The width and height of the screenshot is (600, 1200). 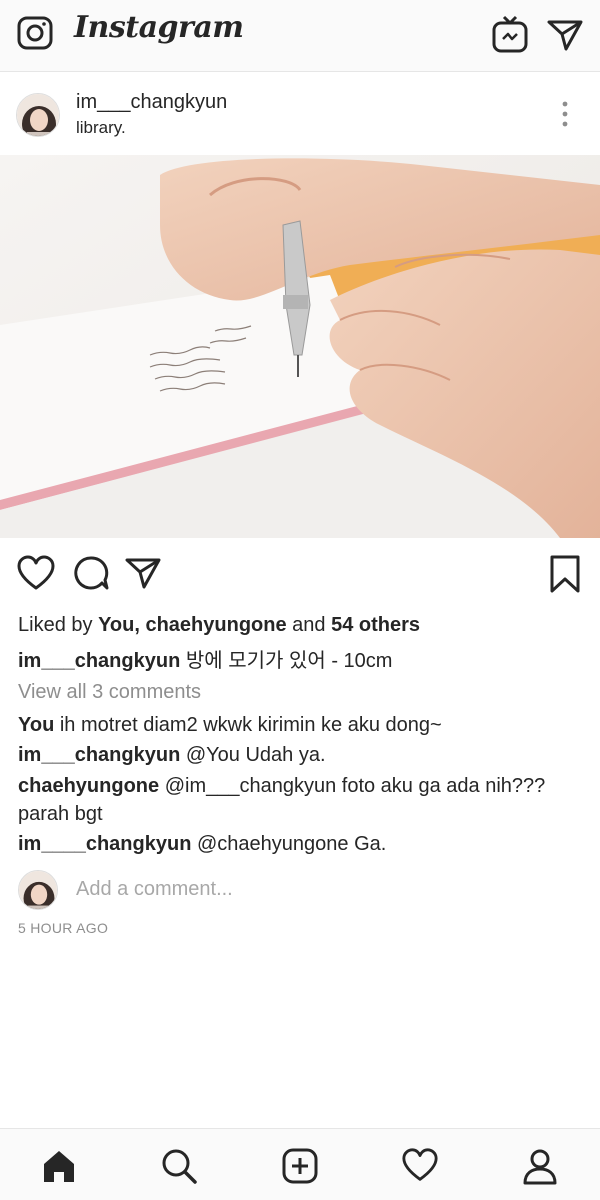 I want to click on bottom-nav, so click(x=300, y=1164).